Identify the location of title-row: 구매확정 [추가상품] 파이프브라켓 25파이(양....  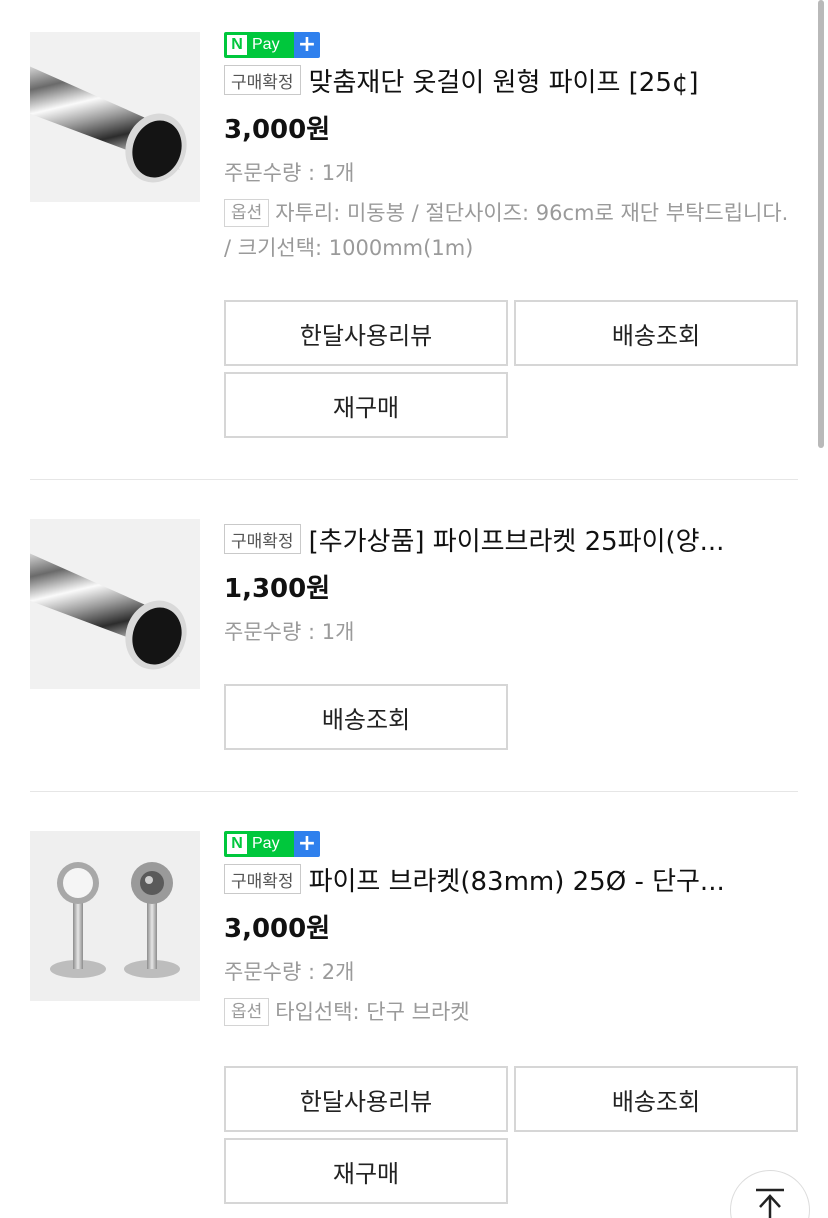
(511, 539).